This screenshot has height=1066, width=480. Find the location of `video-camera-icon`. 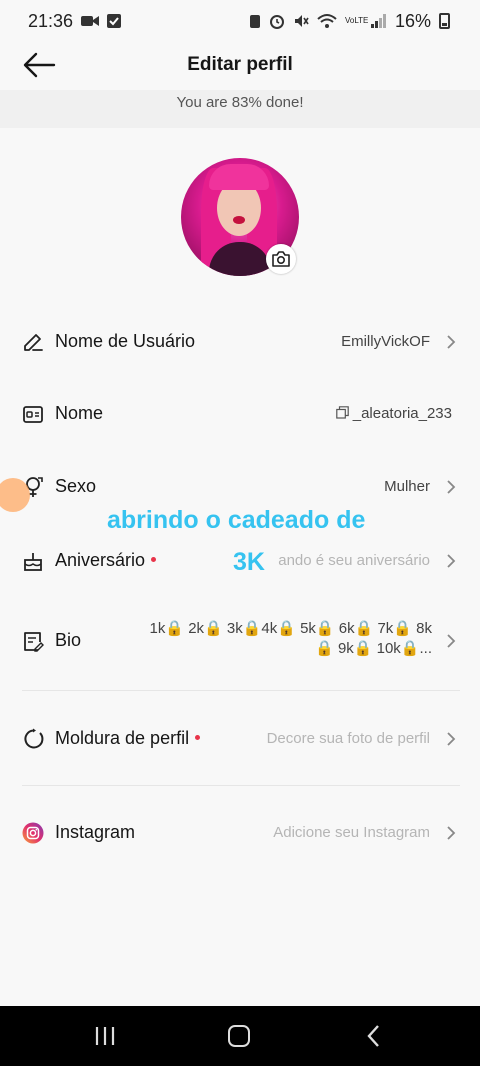

video-camera-icon is located at coordinates (90, 21).